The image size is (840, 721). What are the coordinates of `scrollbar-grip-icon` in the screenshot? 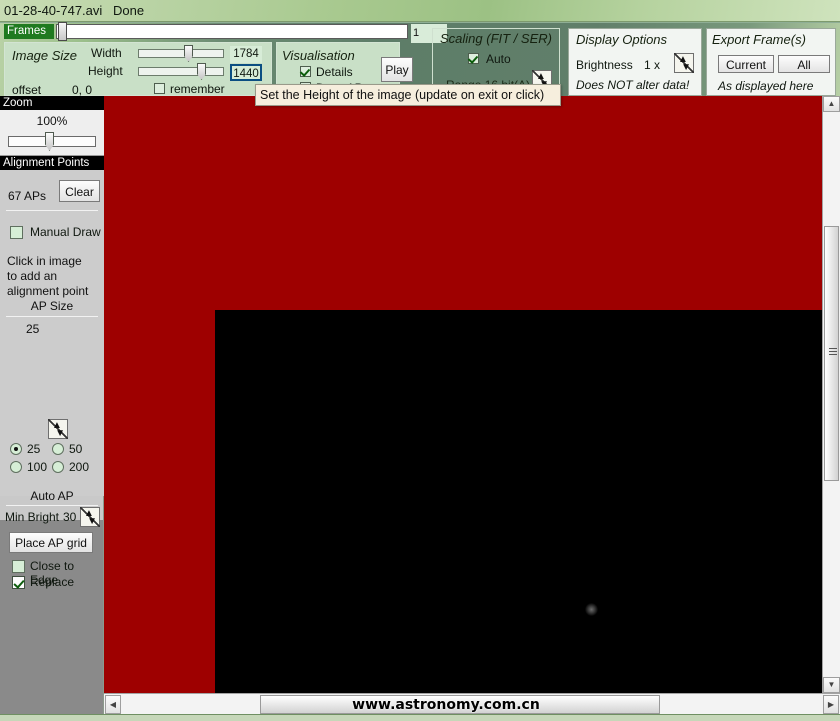 It's located at (833, 351).